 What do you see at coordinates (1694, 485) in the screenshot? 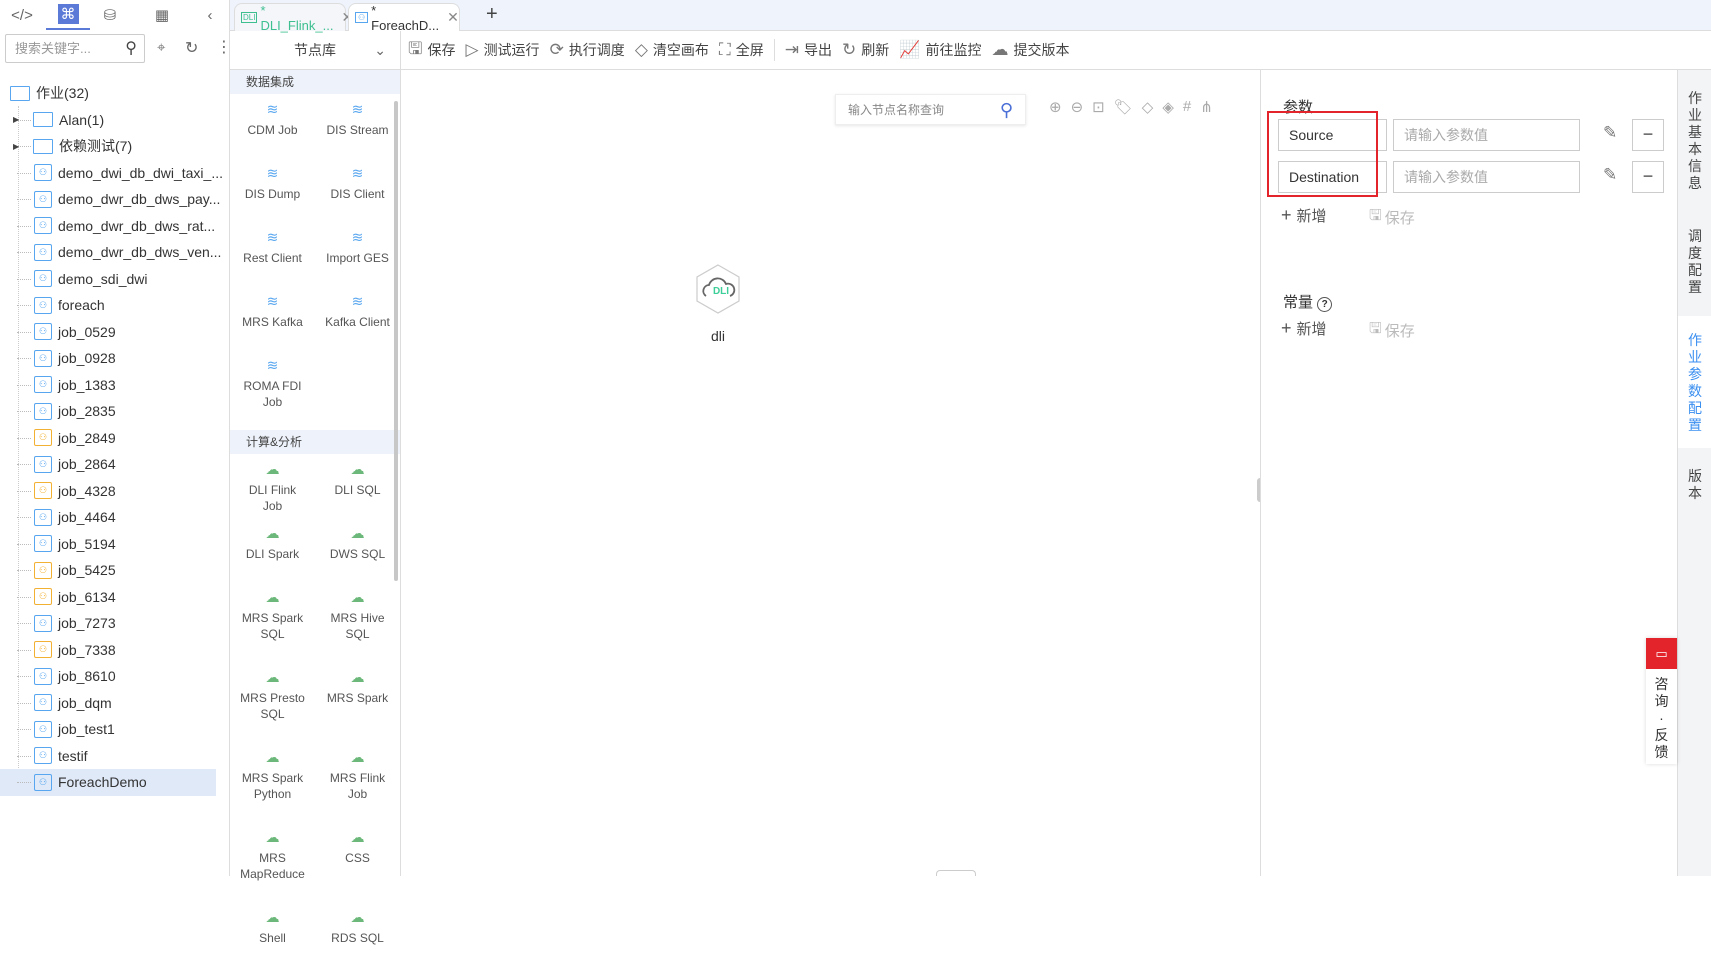
I see `tab-version: 版本` at bounding box center [1694, 485].